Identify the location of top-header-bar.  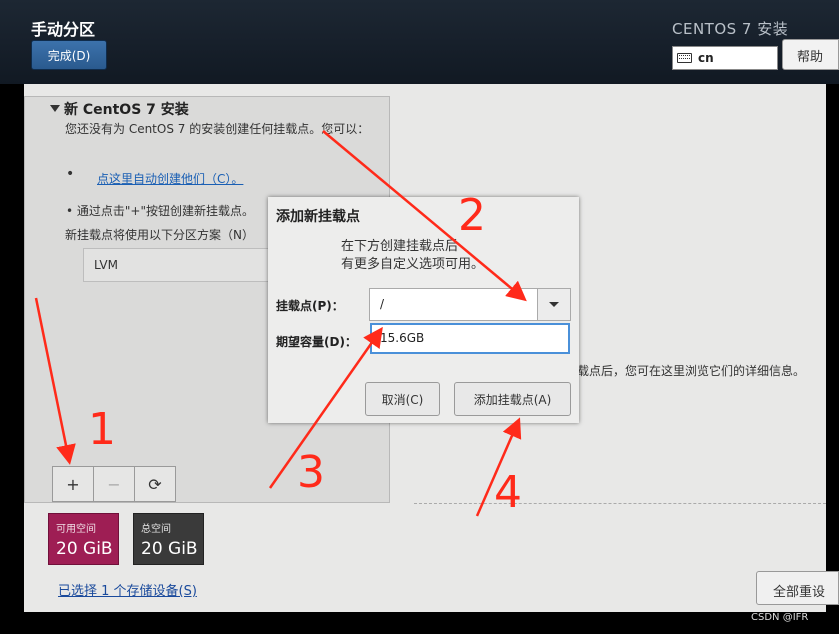
(419, 42).